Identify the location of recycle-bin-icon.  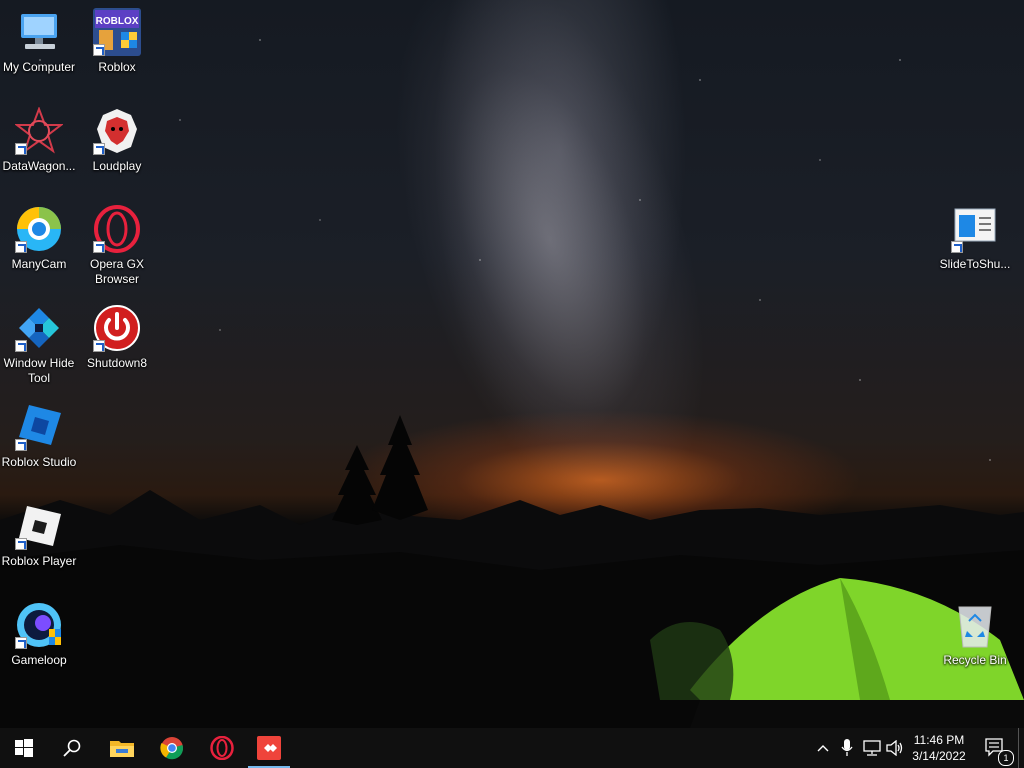
(975, 625).